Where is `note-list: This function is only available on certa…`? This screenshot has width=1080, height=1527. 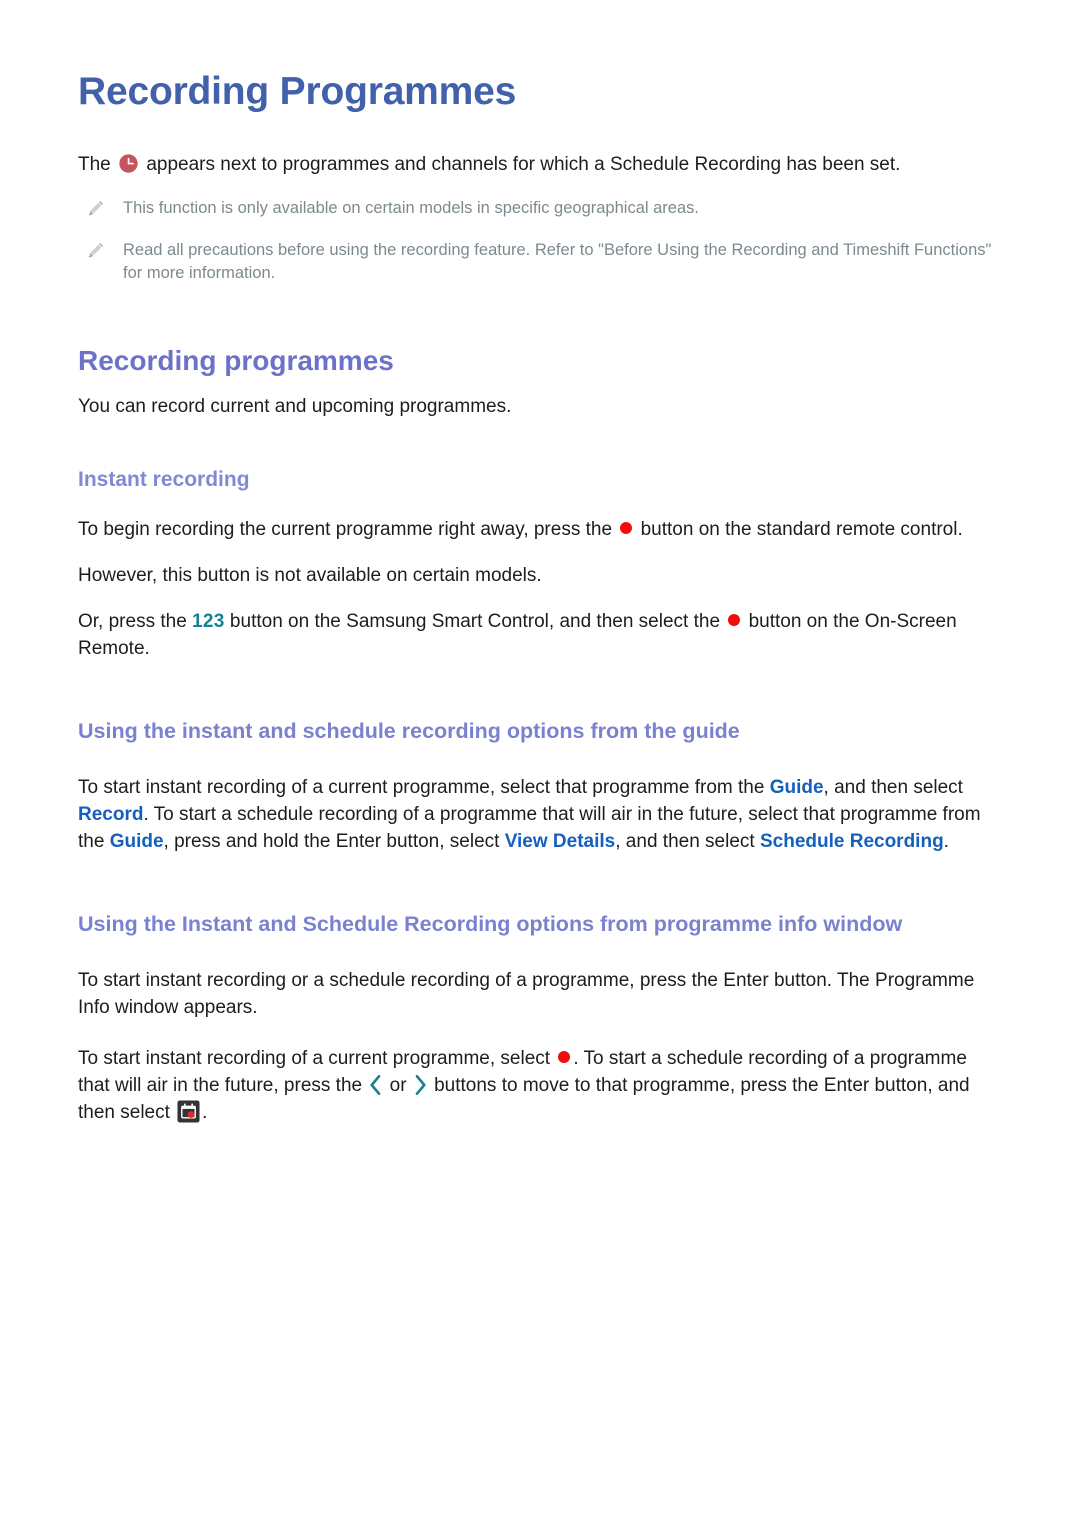
note-list: This function is only available on certa… is located at coordinates (540, 242).